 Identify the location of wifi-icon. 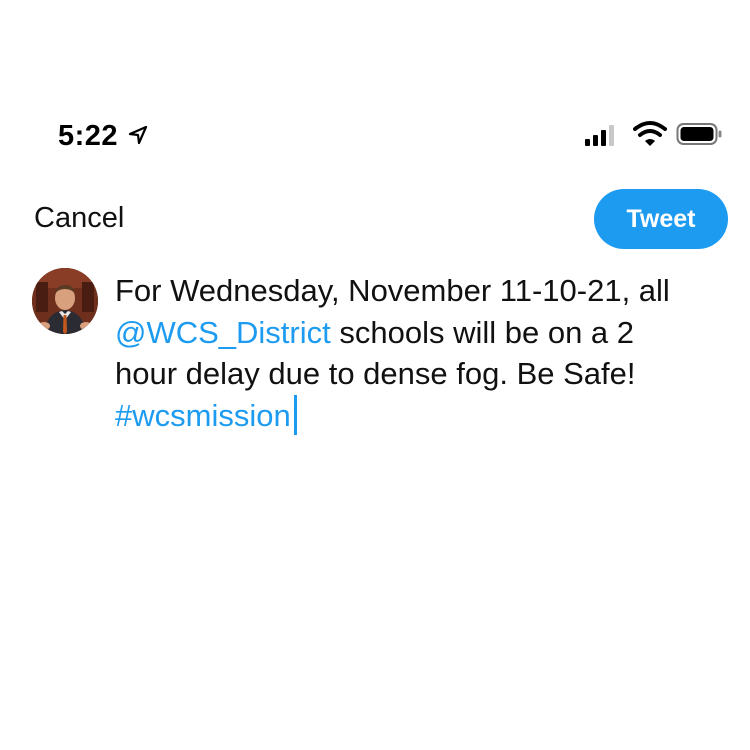
(650, 133).